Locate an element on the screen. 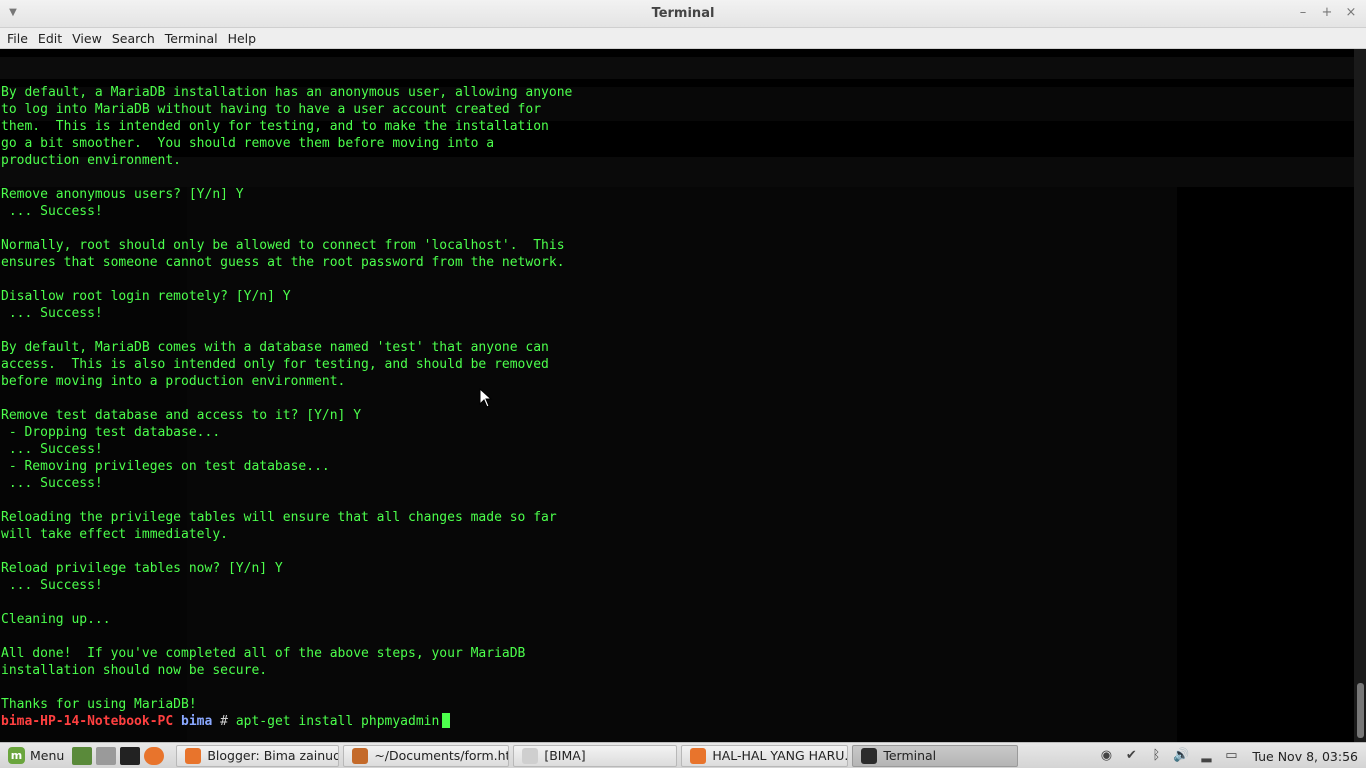 The image size is (1366, 768). start-menu-button: m Menu is located at coordinates (35, 755).